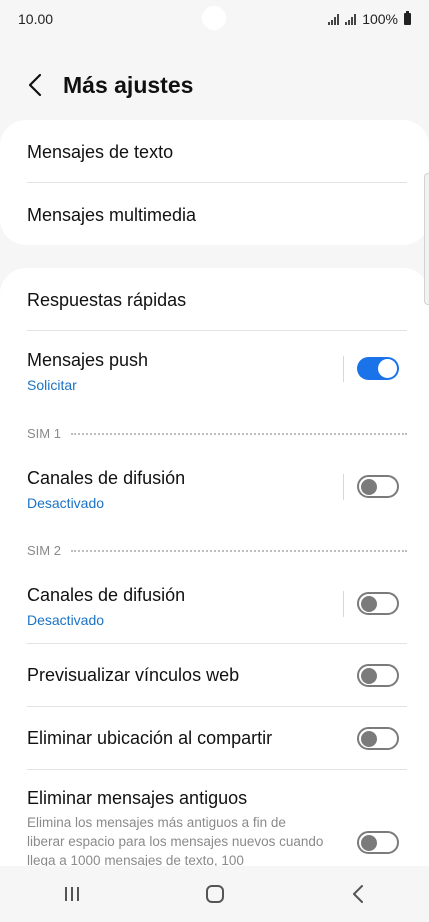  What do you see at coordinates (36, 19) in the screenshot?
I see `status-time: 10.00` at bounding box center [36, 19].